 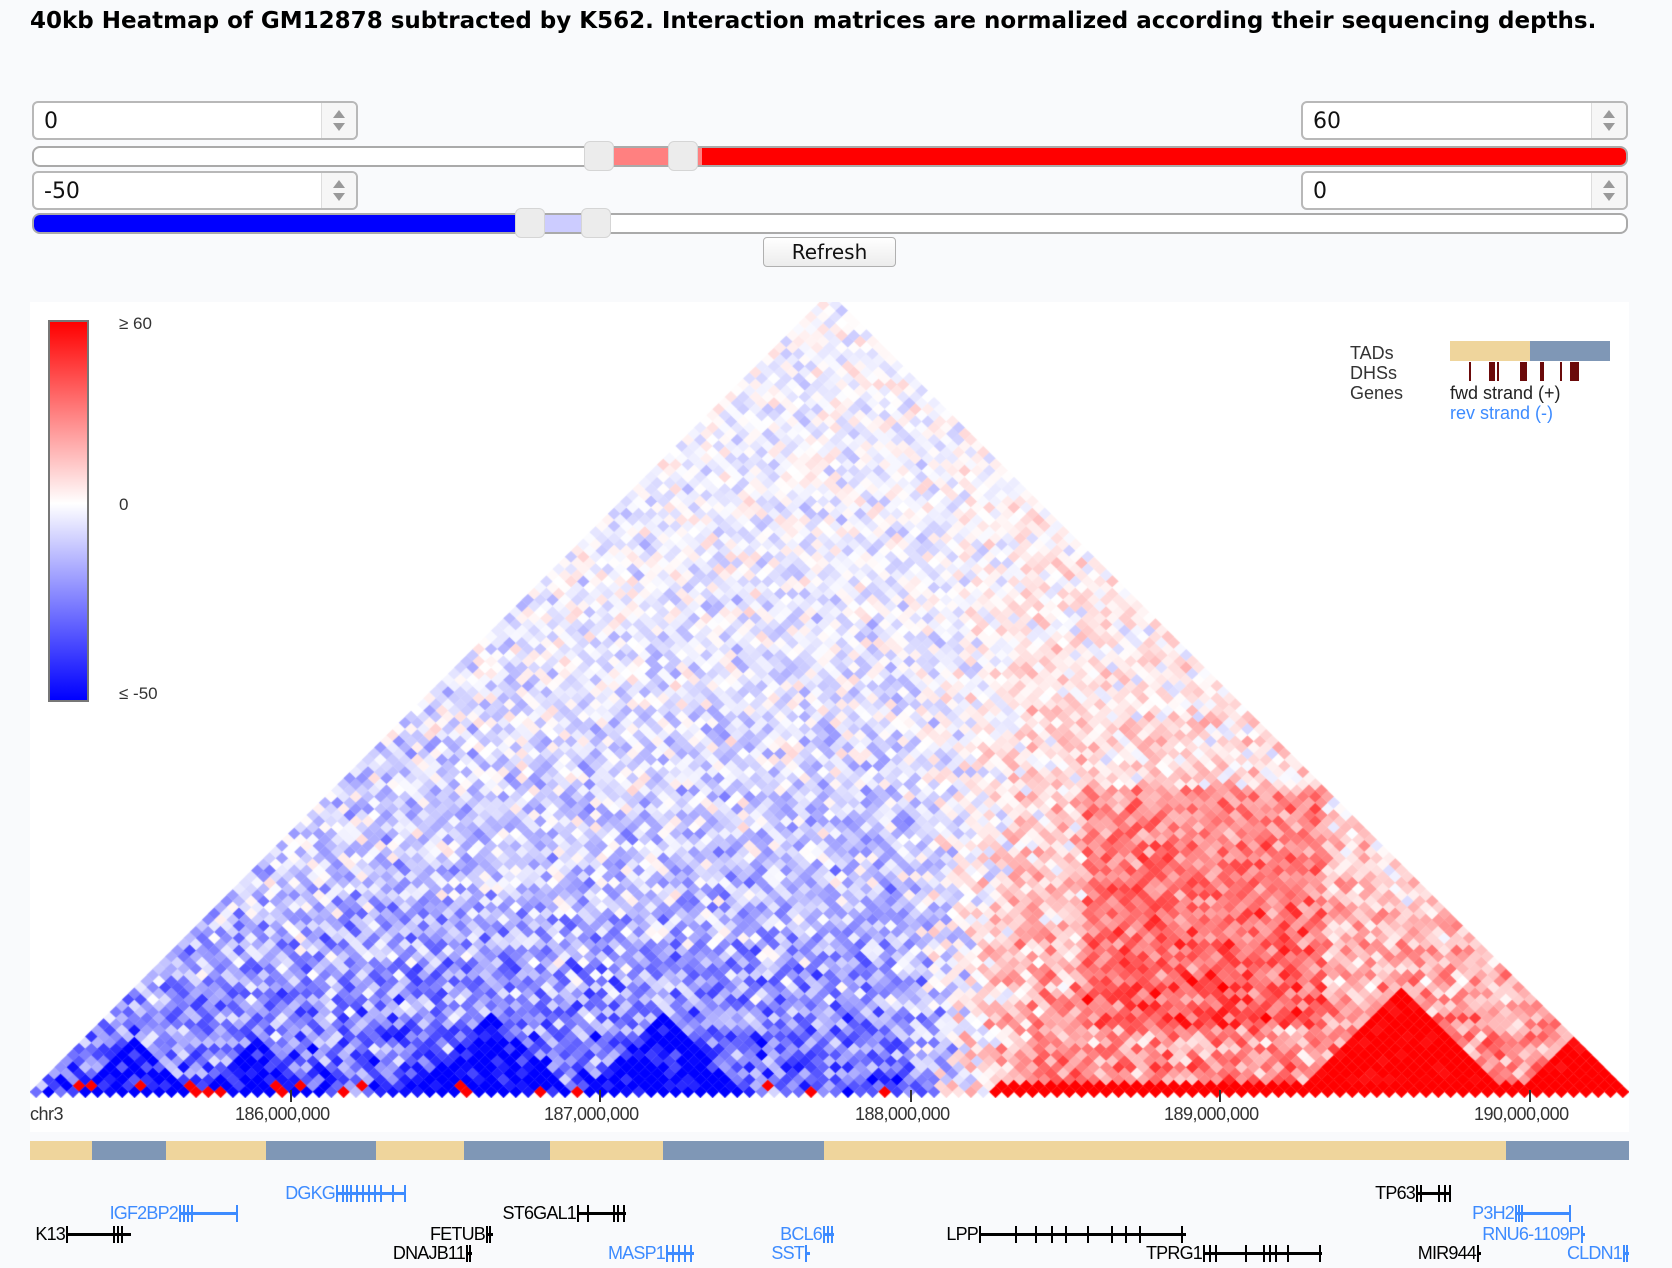 What do you see at coordinates (1164, 156) in the screenshot?
I see `positive-slider-fill` at bounding box center [1164, 156].